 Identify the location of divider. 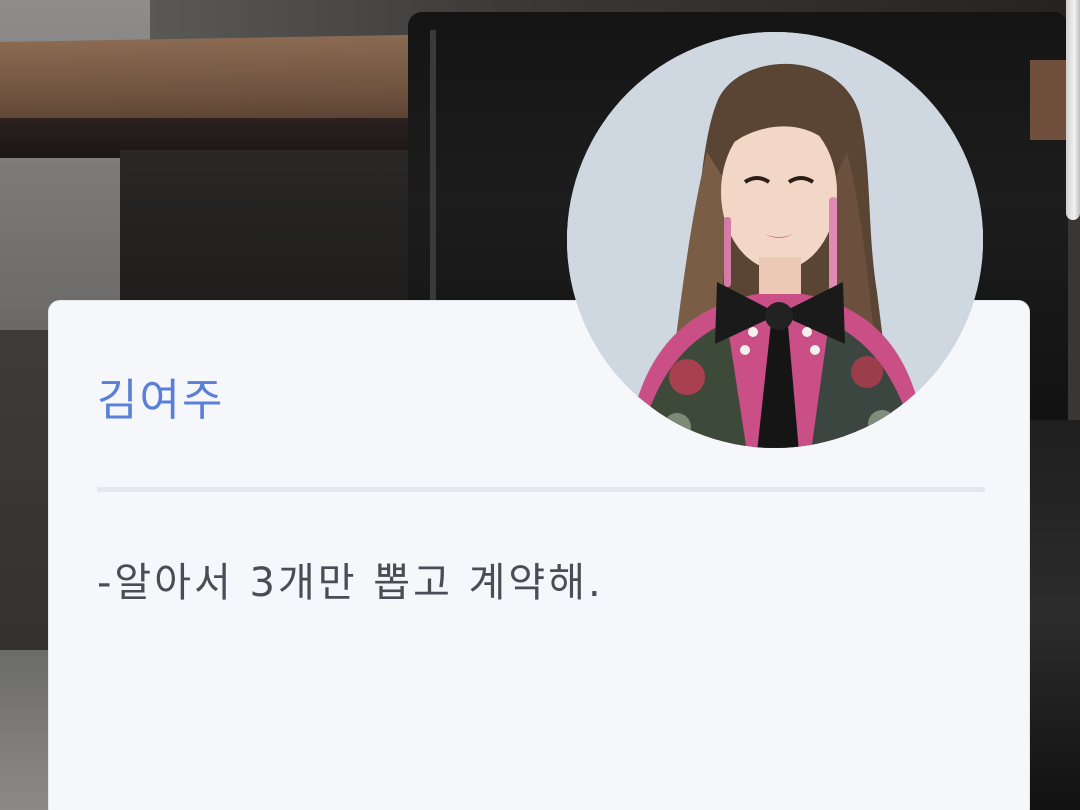
(541, 489).